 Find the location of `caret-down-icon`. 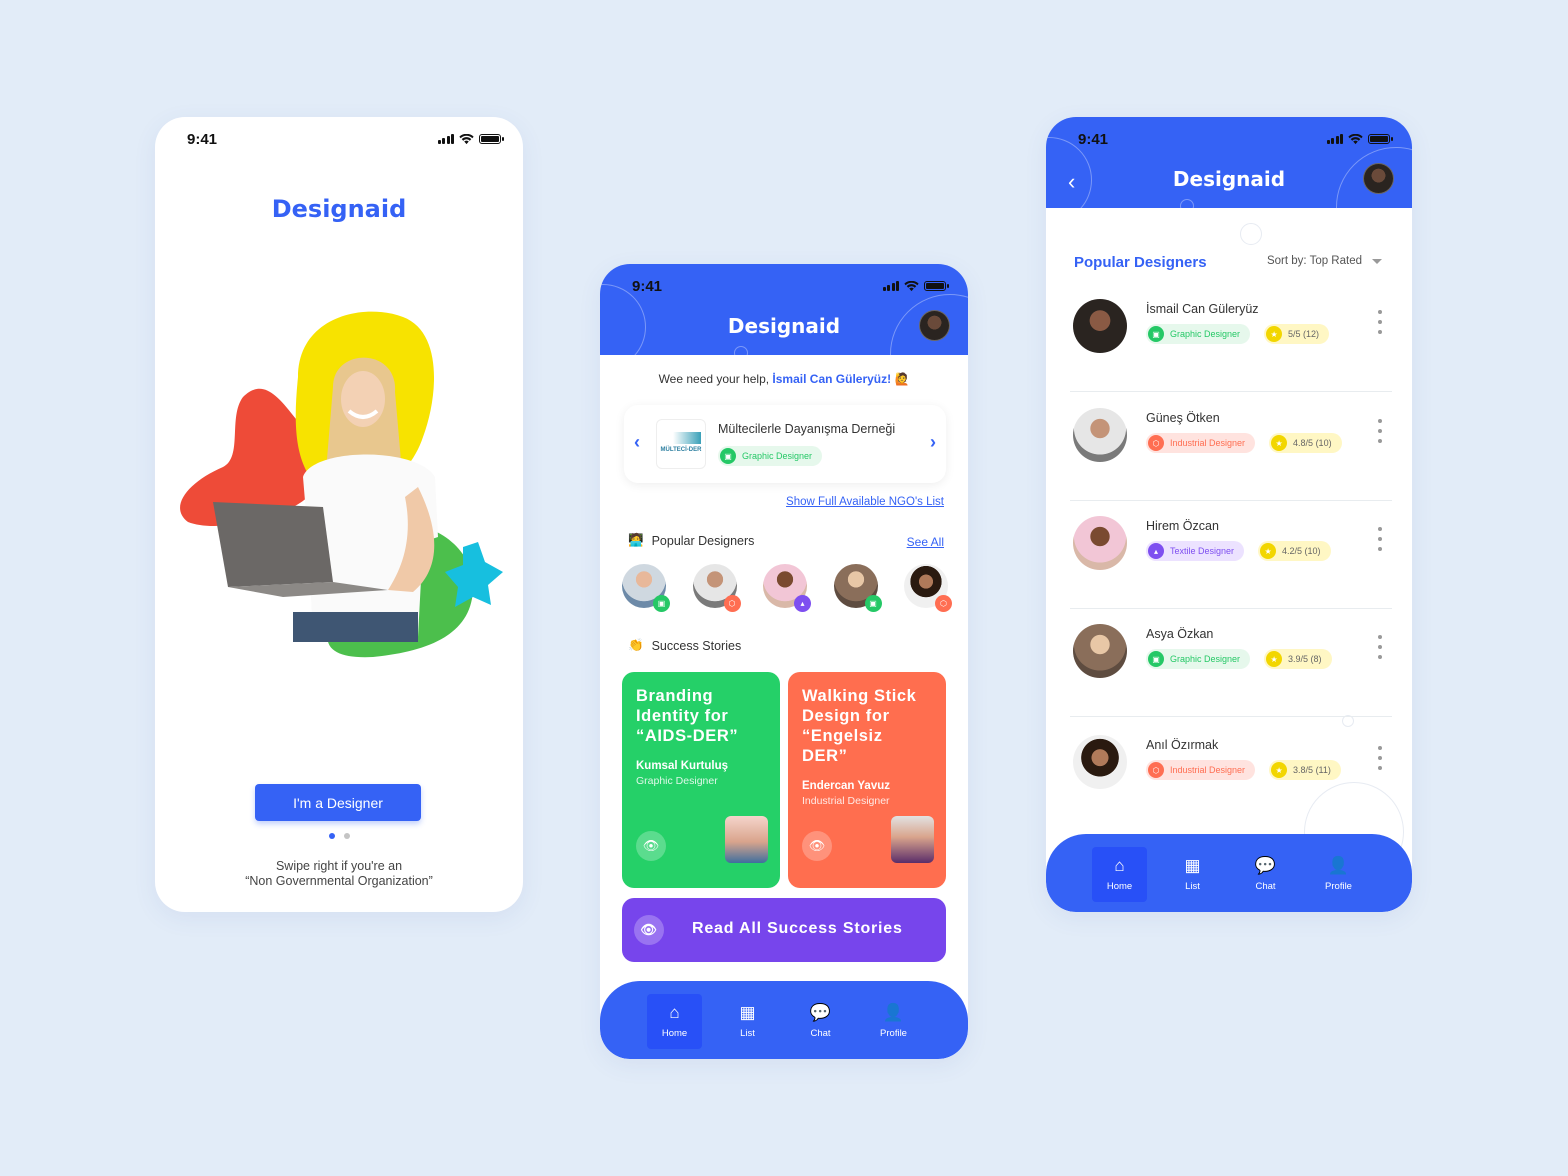

caret-down-icon is located at coordinates (1377, 261).